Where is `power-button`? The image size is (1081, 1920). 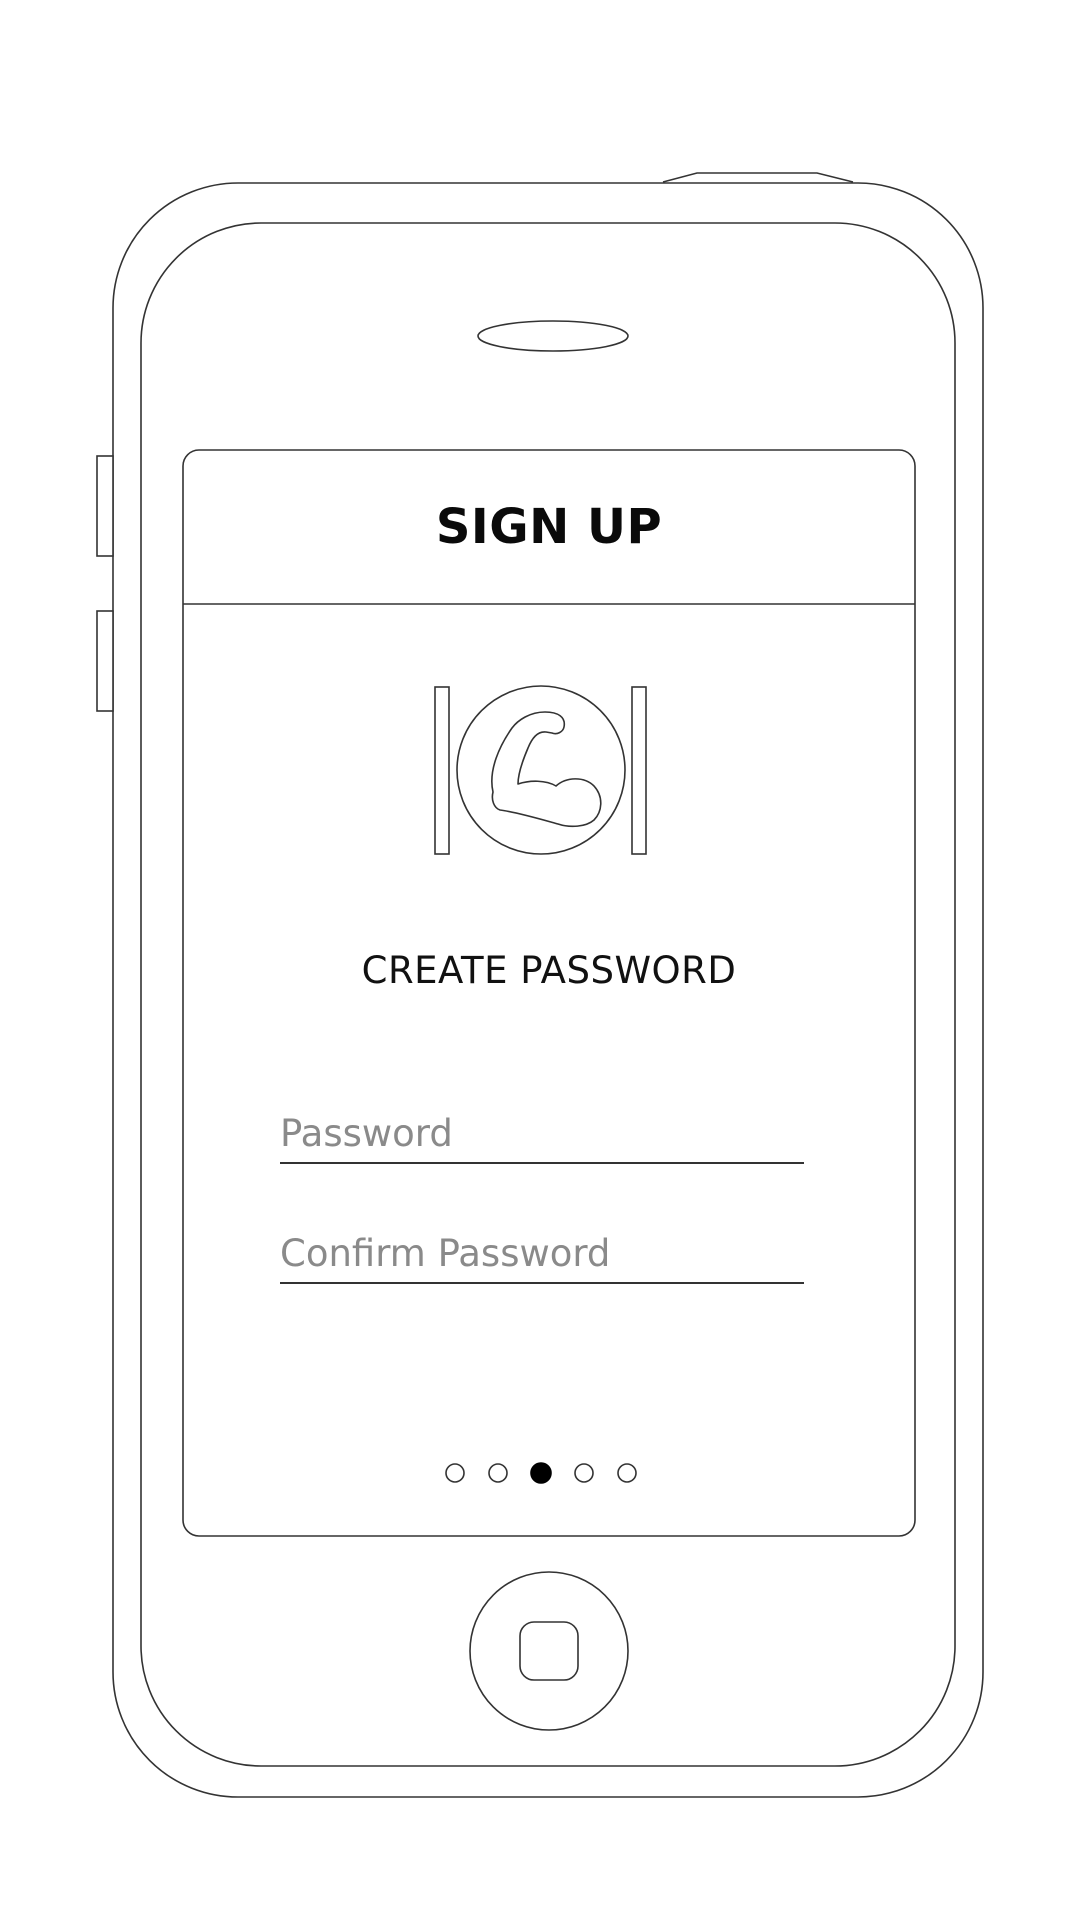
power-button is located at coordinates (758, 177).